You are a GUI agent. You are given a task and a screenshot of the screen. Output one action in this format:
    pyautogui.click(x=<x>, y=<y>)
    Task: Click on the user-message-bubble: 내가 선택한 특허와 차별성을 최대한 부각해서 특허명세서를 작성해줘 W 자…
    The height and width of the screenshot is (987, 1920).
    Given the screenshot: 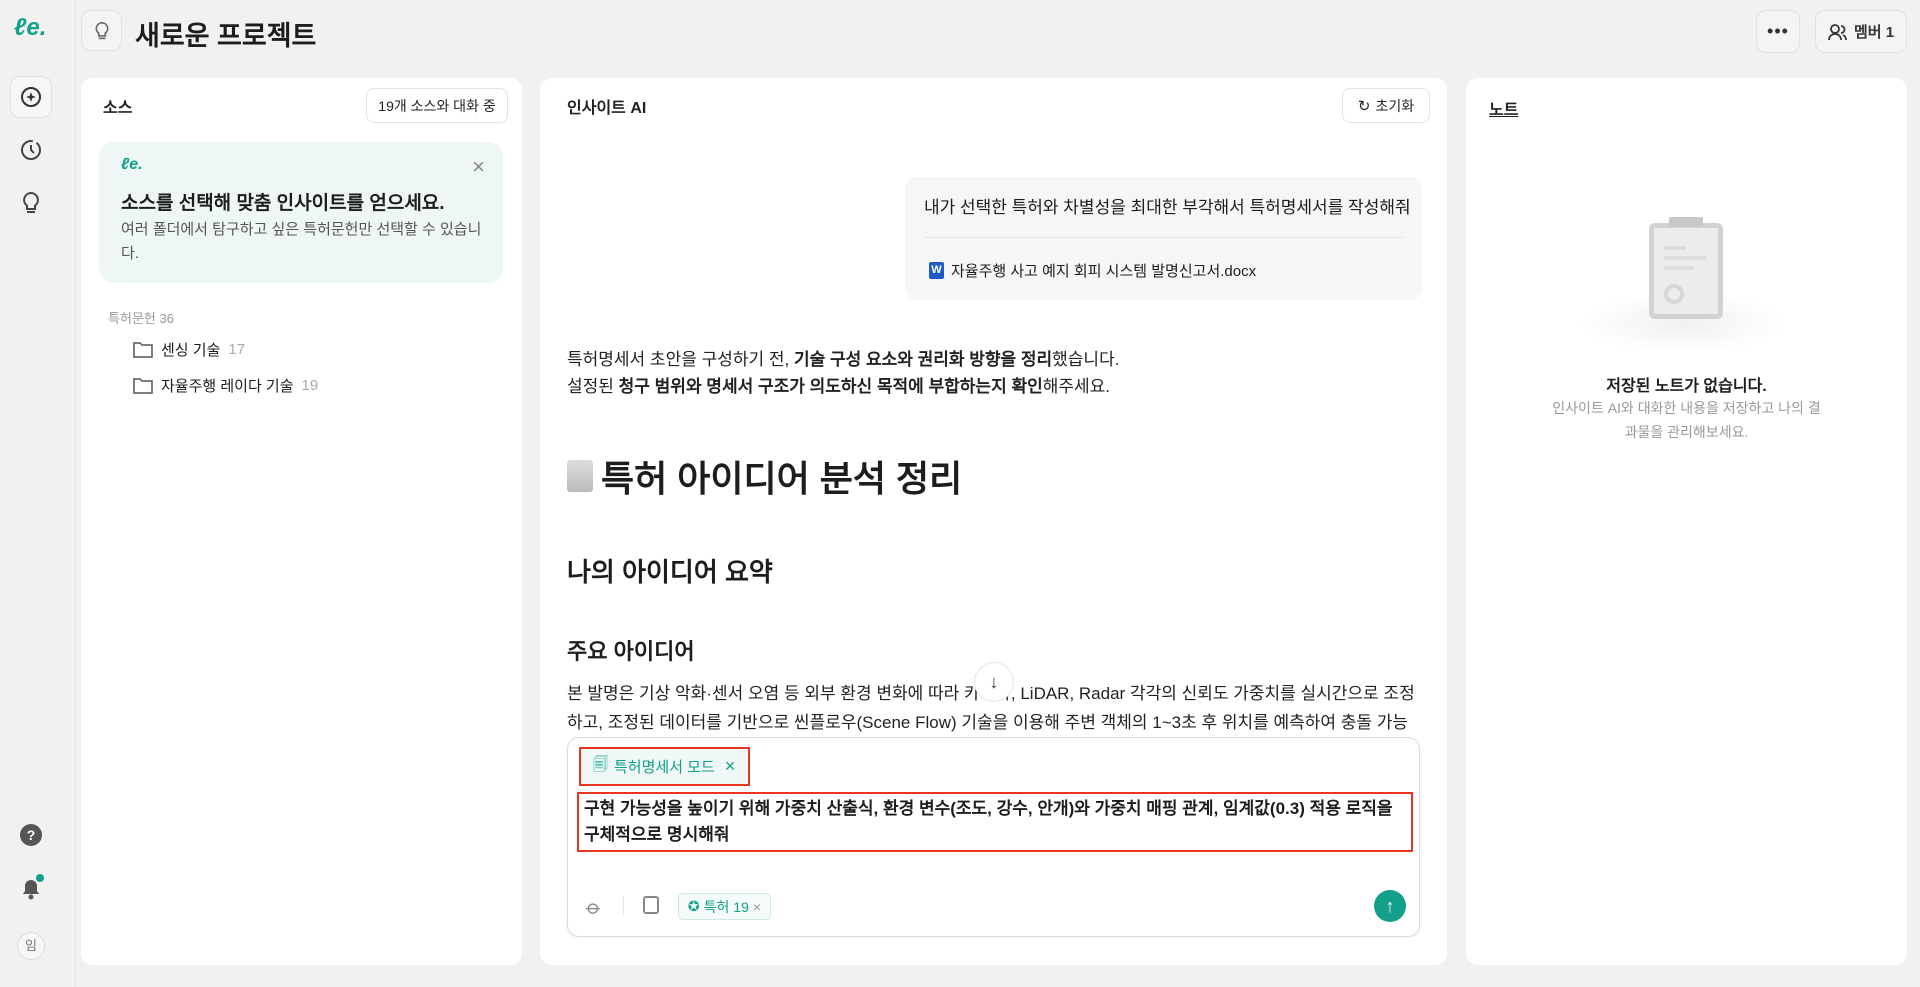 What is the action you would take?
    pyautogui.click(x=1163, y=238)
    